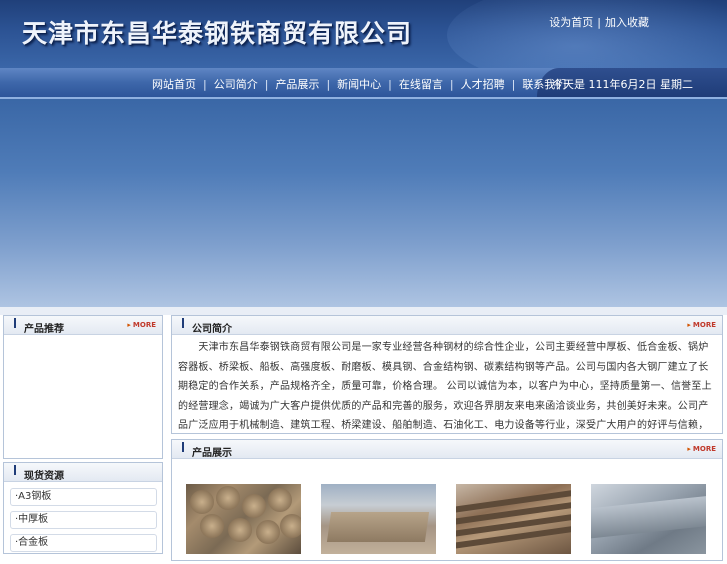  I want to click on top-links: 设为首页 | 加入收藏, so click(599, 22).